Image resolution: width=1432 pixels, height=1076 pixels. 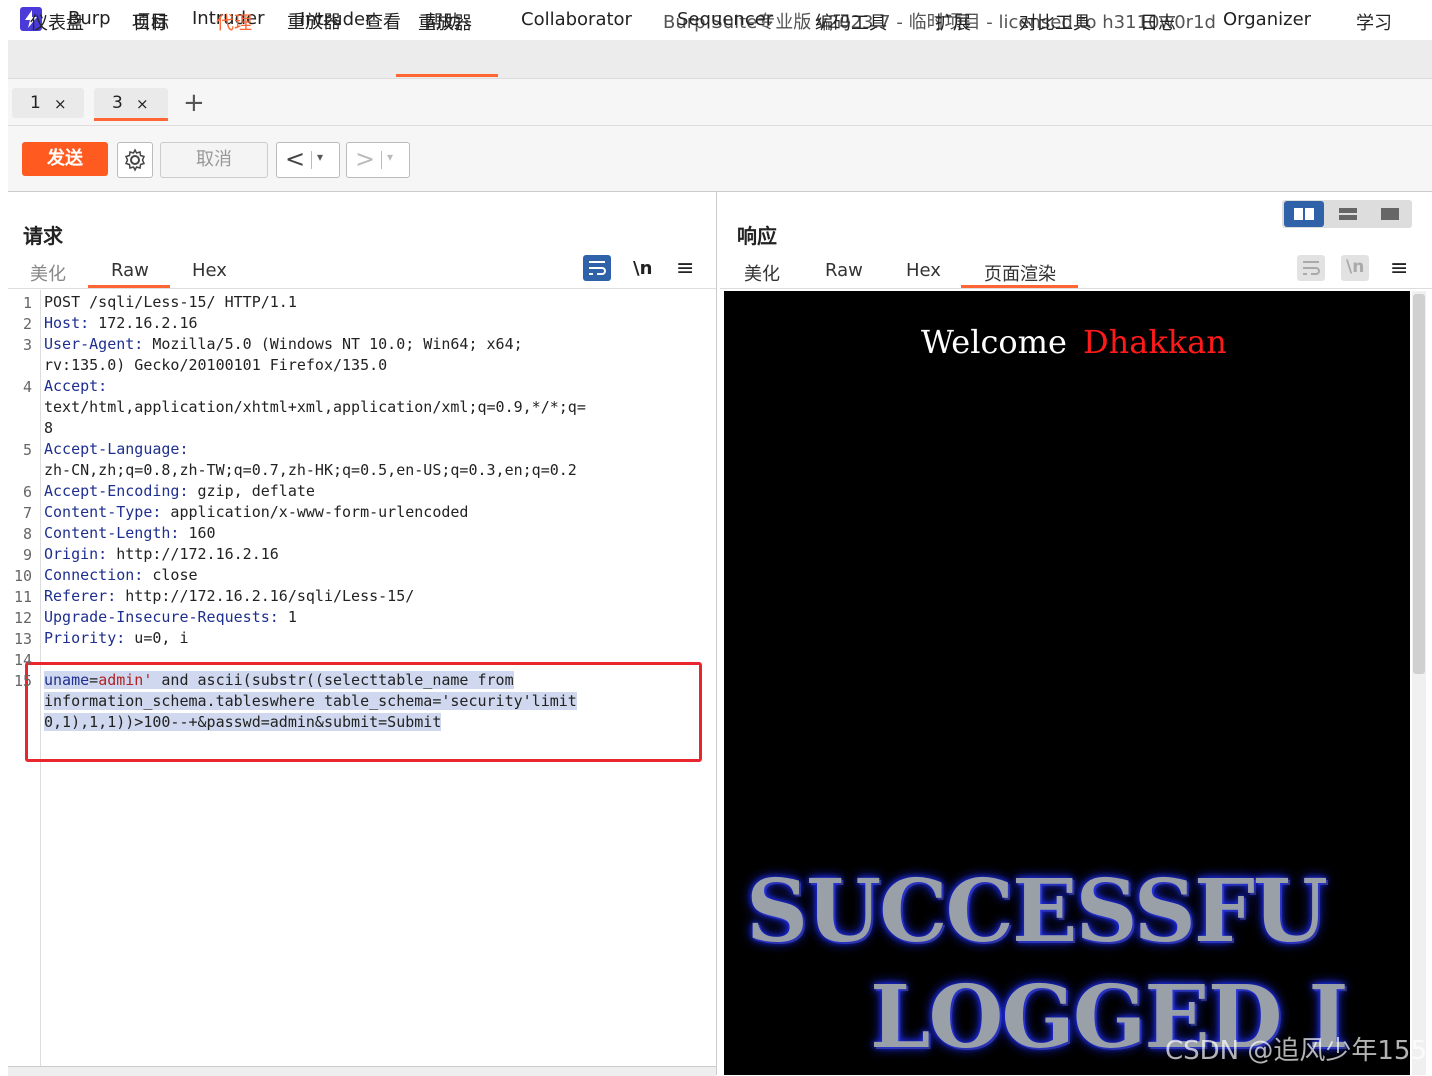 I want to click on response-tab-render: 页面渲染, so click(x=1020, y=273).